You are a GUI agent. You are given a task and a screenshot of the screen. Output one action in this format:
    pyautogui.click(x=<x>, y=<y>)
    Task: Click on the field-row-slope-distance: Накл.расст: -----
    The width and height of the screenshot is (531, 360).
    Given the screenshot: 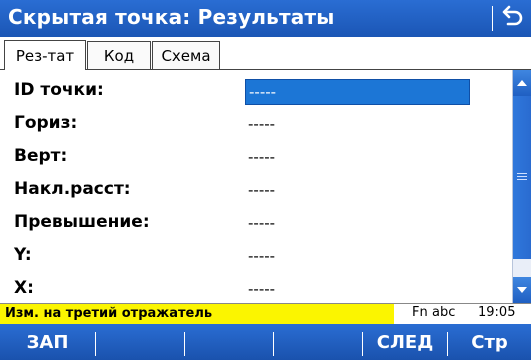 What is the action you would take?
    pyautogui.click(x=256, y=190)
    